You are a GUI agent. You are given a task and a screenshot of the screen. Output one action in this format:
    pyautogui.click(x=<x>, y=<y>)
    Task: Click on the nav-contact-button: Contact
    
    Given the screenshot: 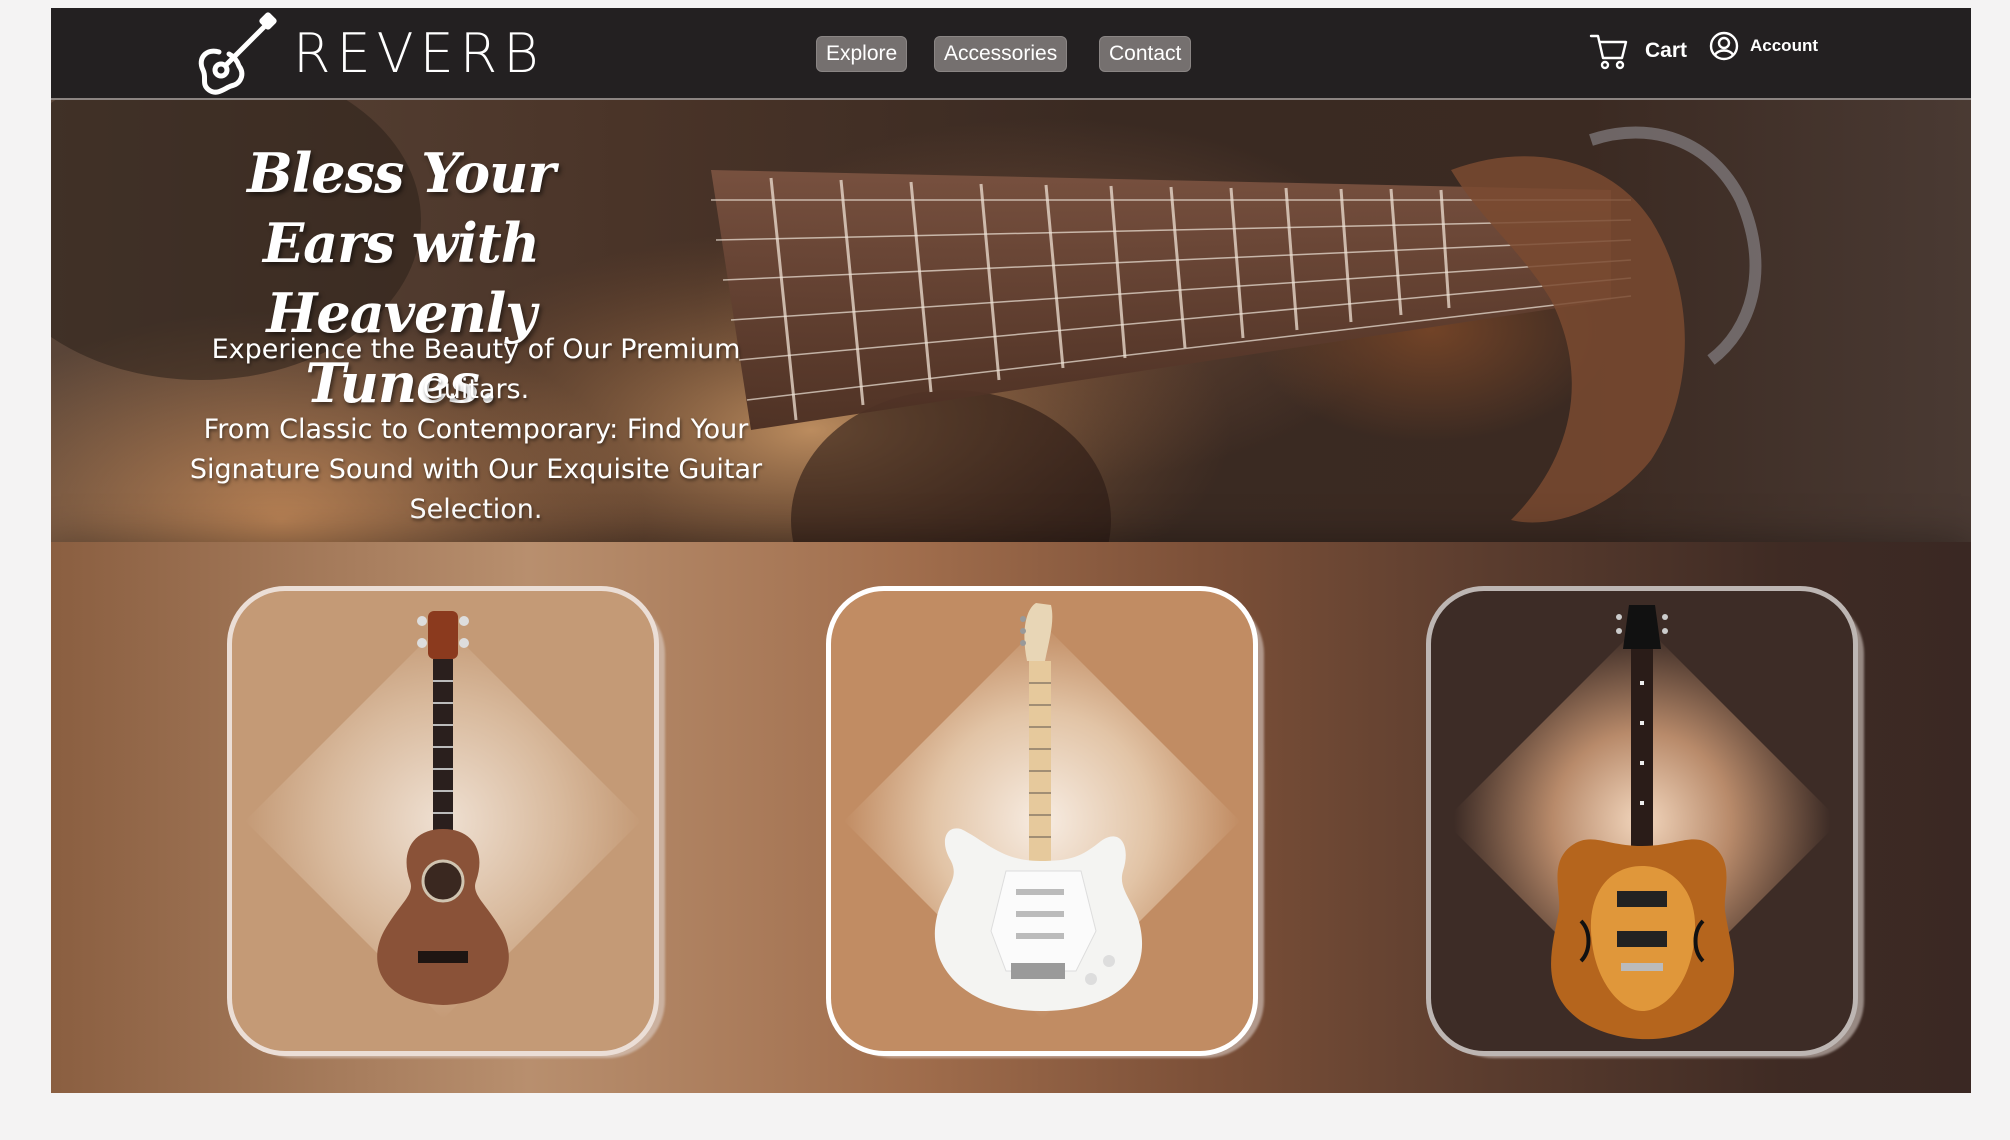 What is the action you would take?
    pyautogui.click(x=1145, y=54)
    